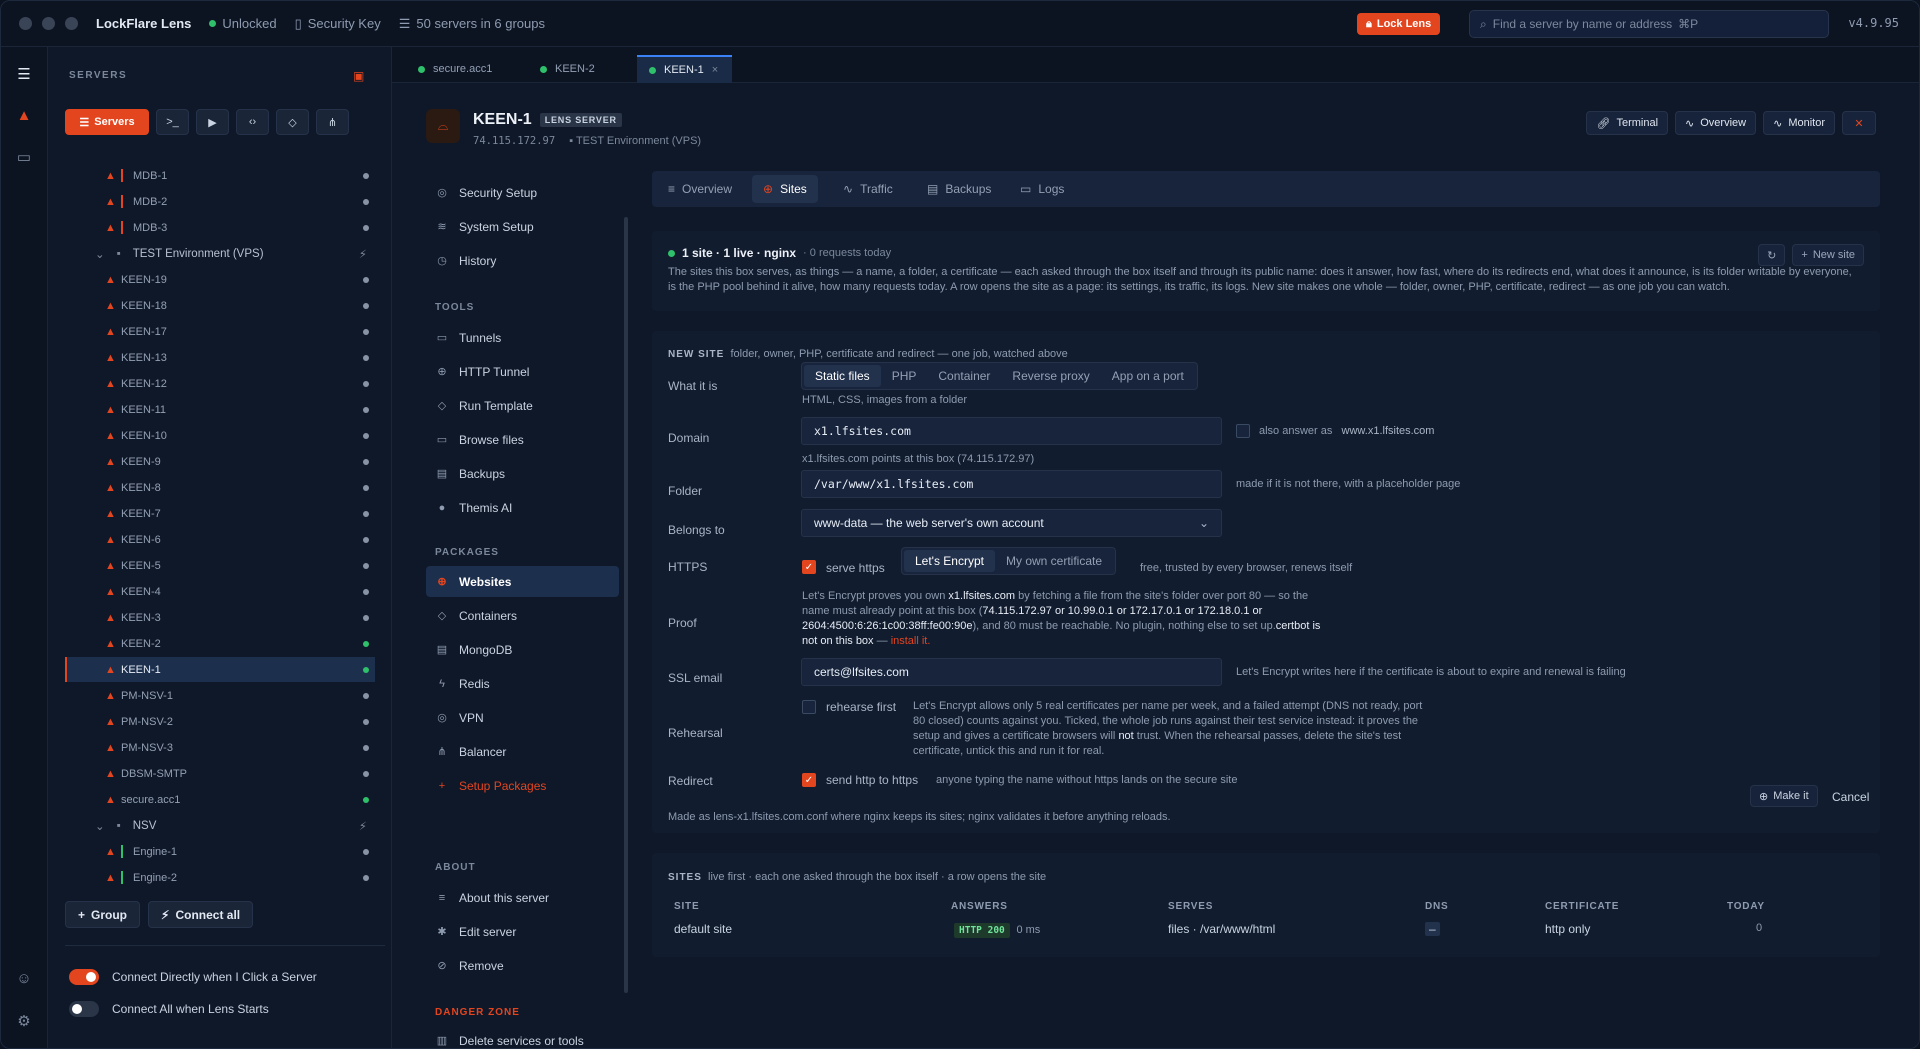  Describe the element at coordinates (24, 979) in the screenshot. I see `users-rail-icon: ☺` at that location.